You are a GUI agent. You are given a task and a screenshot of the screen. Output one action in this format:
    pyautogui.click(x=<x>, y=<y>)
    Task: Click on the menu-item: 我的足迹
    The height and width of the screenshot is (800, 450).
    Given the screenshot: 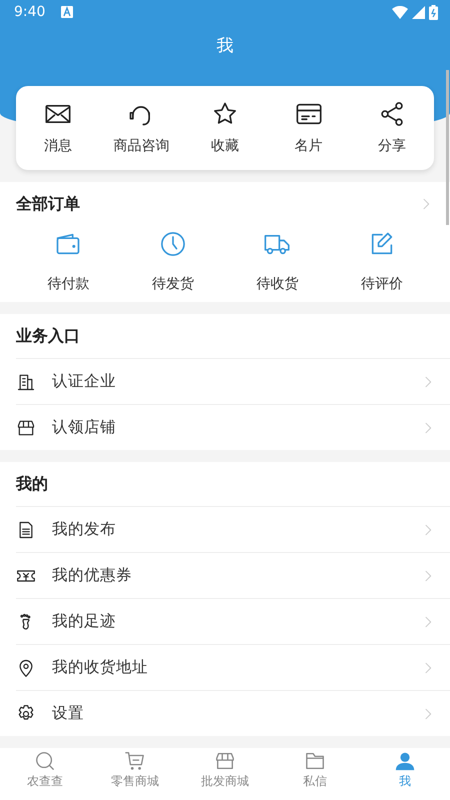 What is the action you would take?
    pyautogui.click(x=228, y=622)
    